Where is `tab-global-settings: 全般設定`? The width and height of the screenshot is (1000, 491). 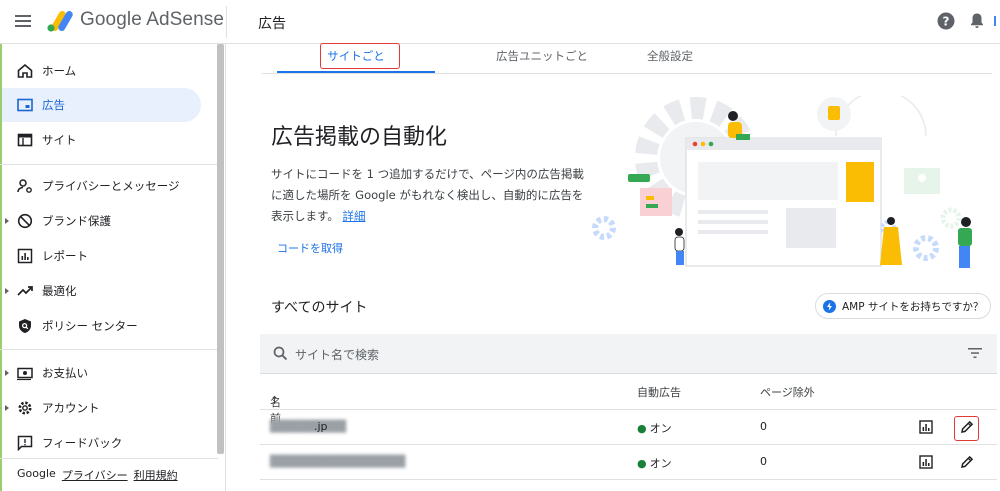
tab-global-settings: 全般設定 is located at coordinates (670, 59).